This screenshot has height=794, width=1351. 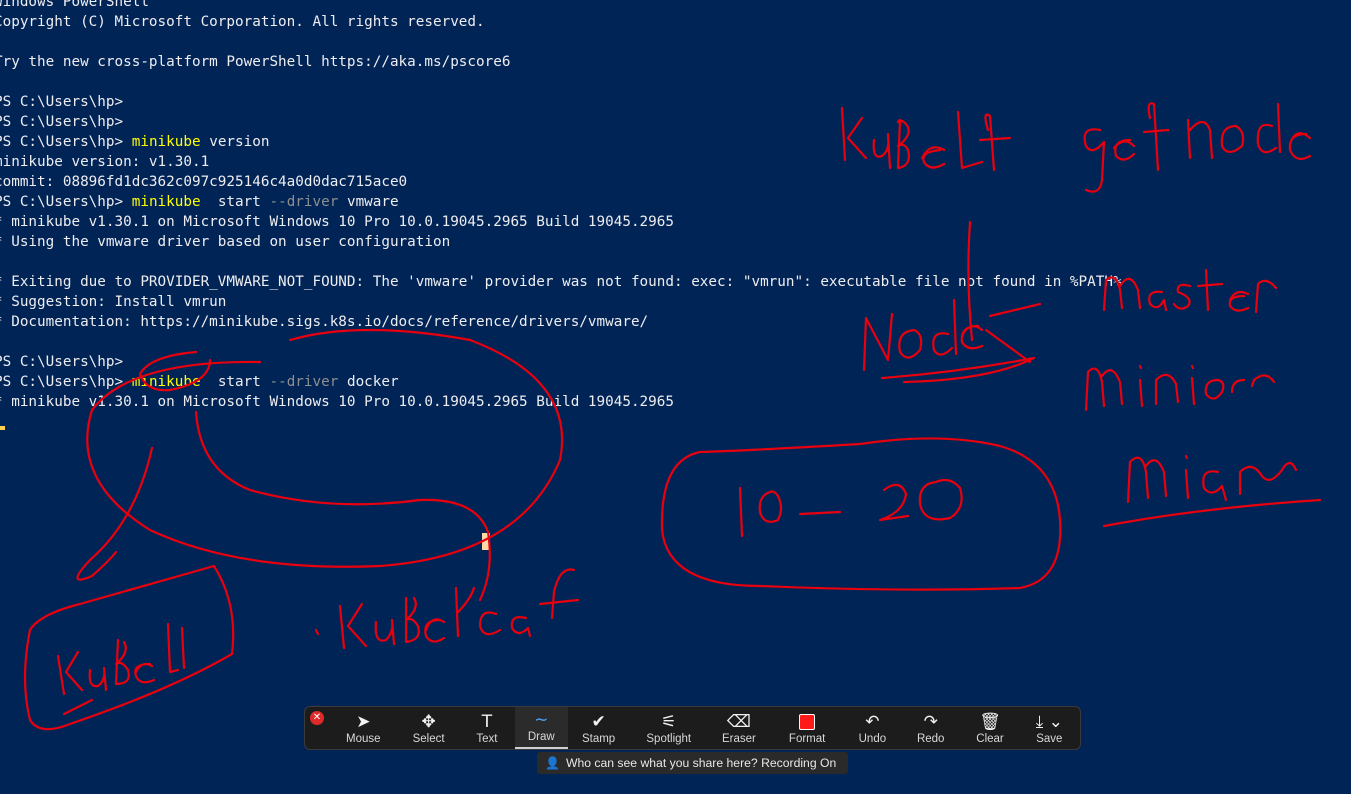 What do you see at coordinates (990, 722) in the screenshot?
I see `trash-icon: 🗑` at bounding box center [990, 722].